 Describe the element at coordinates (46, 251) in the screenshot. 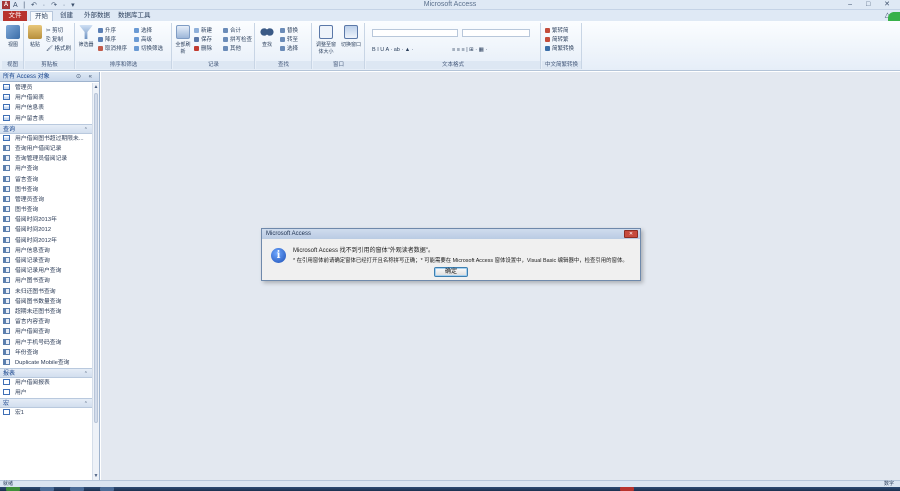

I see `nav-item: 用户信息查询` at that location.